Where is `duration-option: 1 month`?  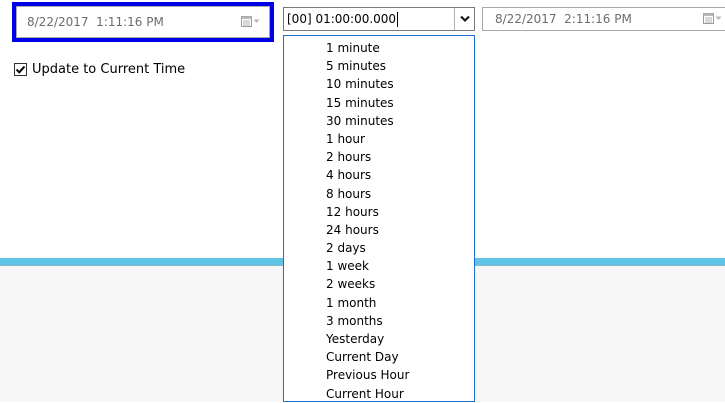
duration-option: 1 month is located at coordinates (399, 303).